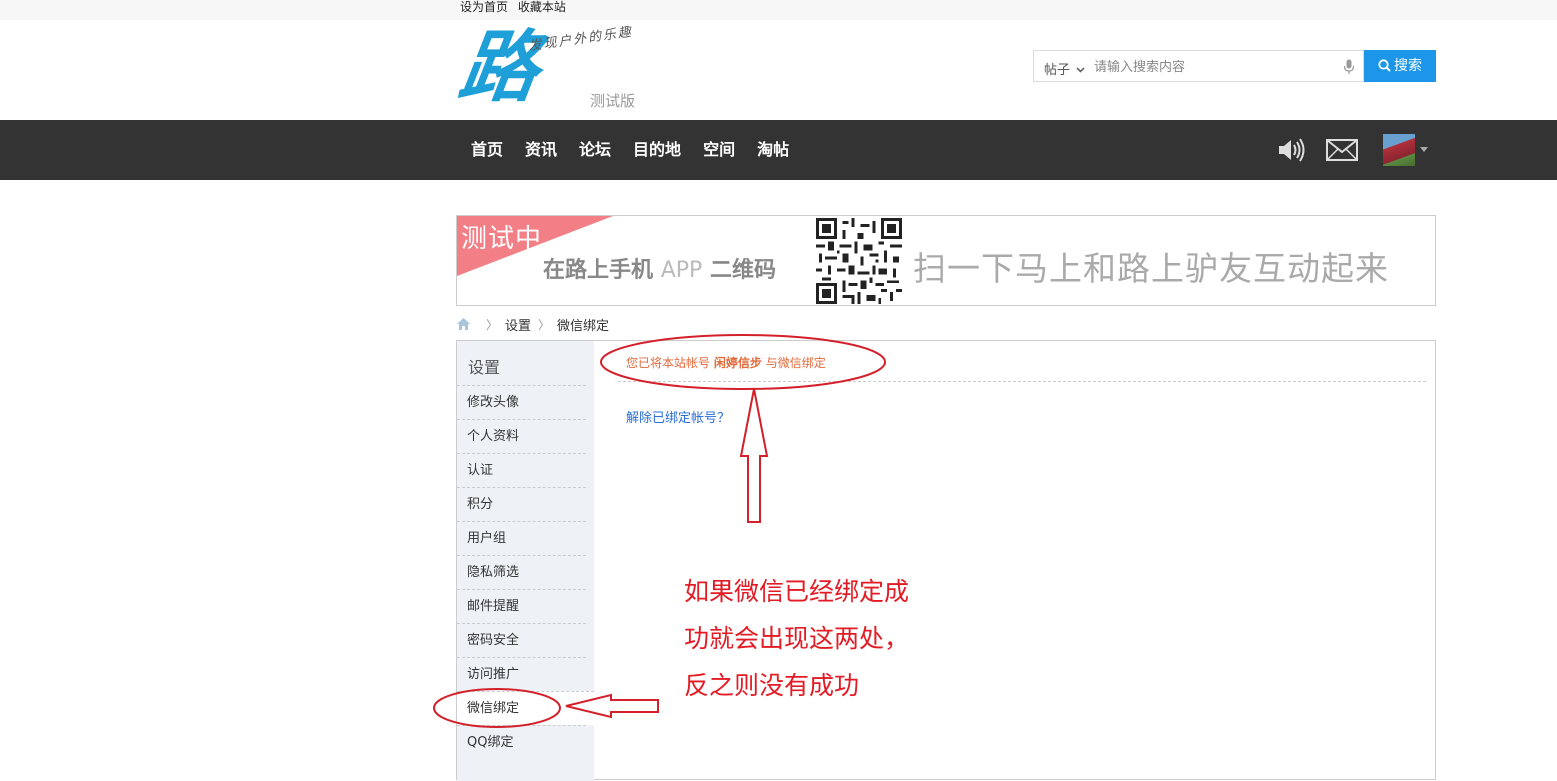  What do you see at coordinates (1399, 150) in the screenshot?
I see `user-avatar` at bounding box center [1399, 150].